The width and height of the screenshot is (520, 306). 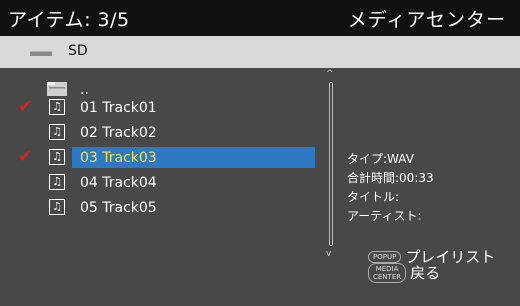 I want to click on item-counter: アイテム: 3/5, so click(x=69, y=20).